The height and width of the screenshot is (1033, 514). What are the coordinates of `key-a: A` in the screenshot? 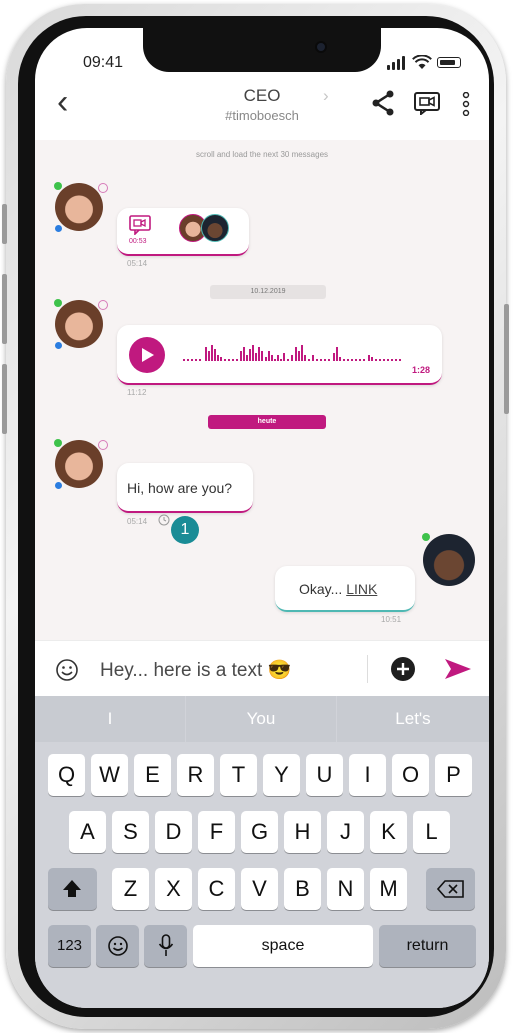 It's located at (87, 832).